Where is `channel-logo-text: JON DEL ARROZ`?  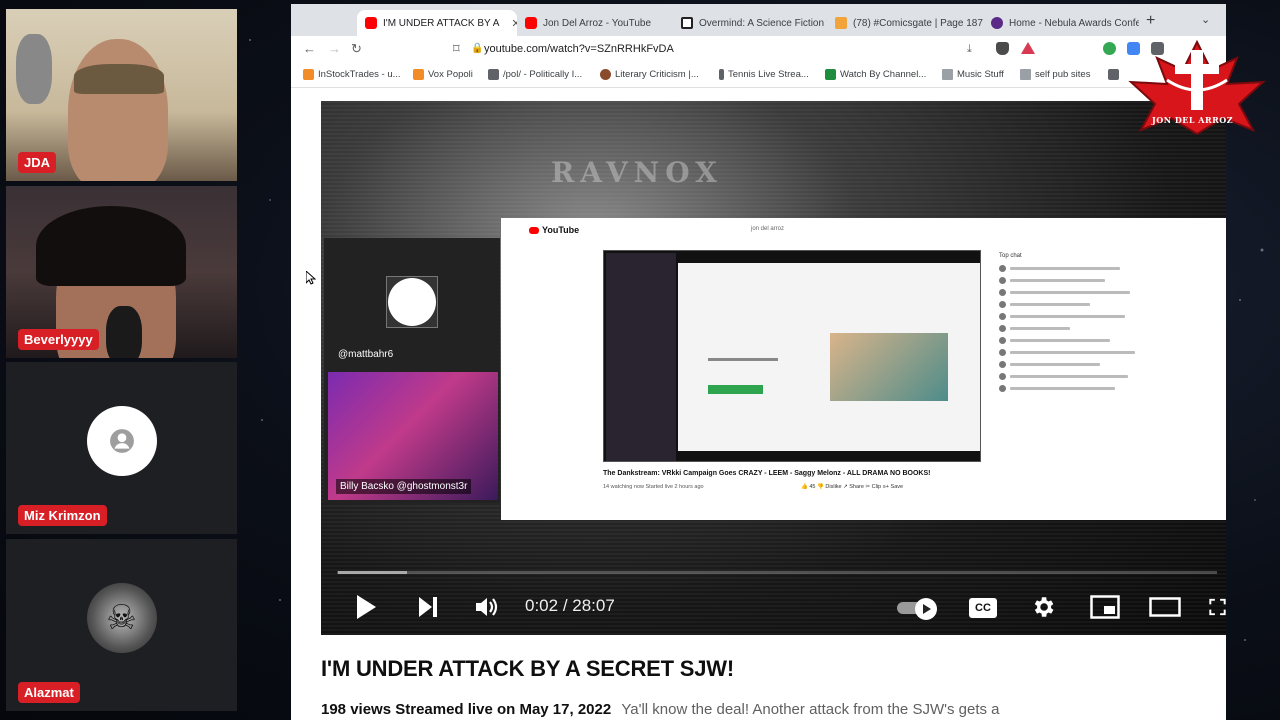 channel-logo-text: JON DEL ARROZ is located at coordinates (1193, 120).